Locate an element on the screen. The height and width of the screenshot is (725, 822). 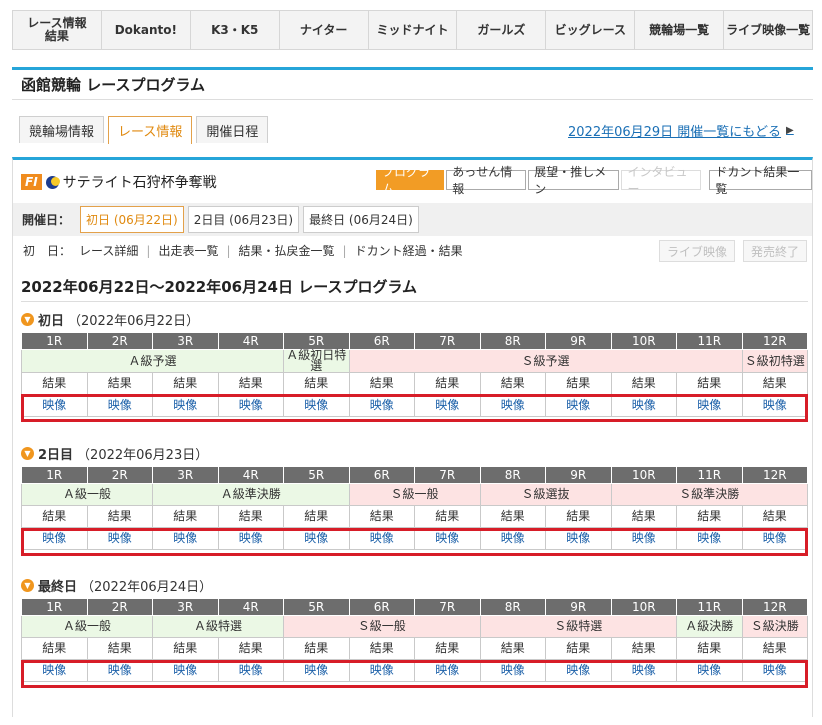
entry-list-link: 出走表一覧 is located at coordinates (188, 250).